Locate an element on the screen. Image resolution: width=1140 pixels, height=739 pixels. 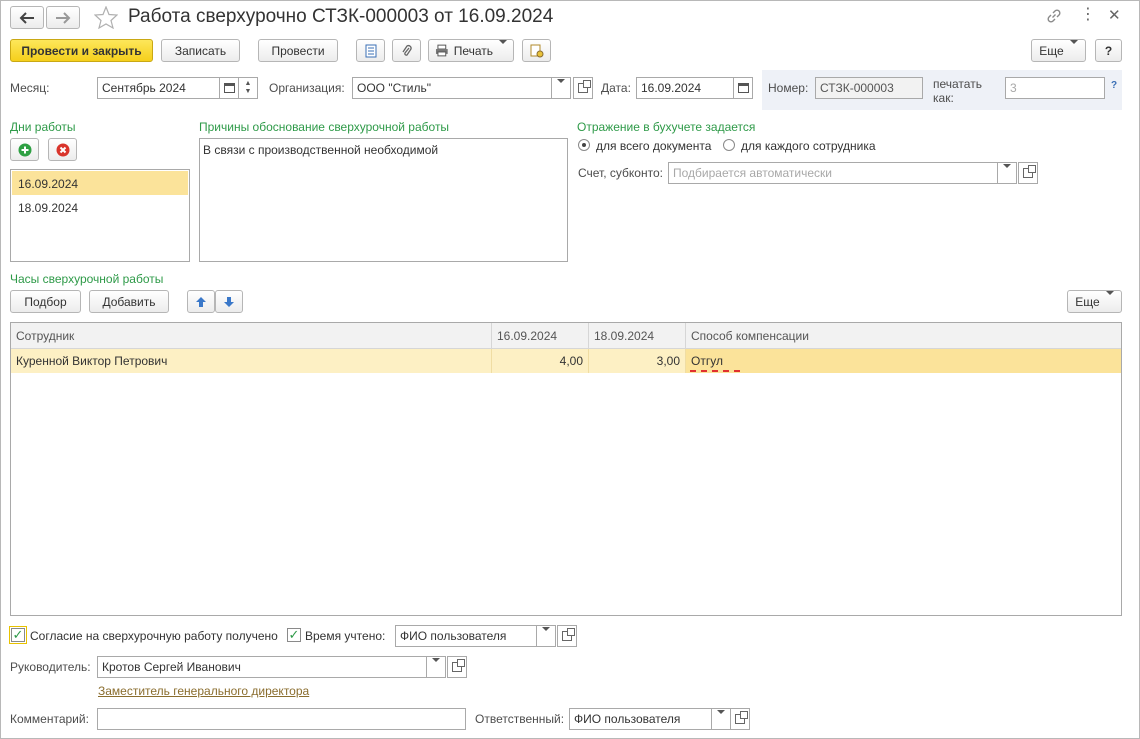
manager-open-button is located at coordinates (457, 667).